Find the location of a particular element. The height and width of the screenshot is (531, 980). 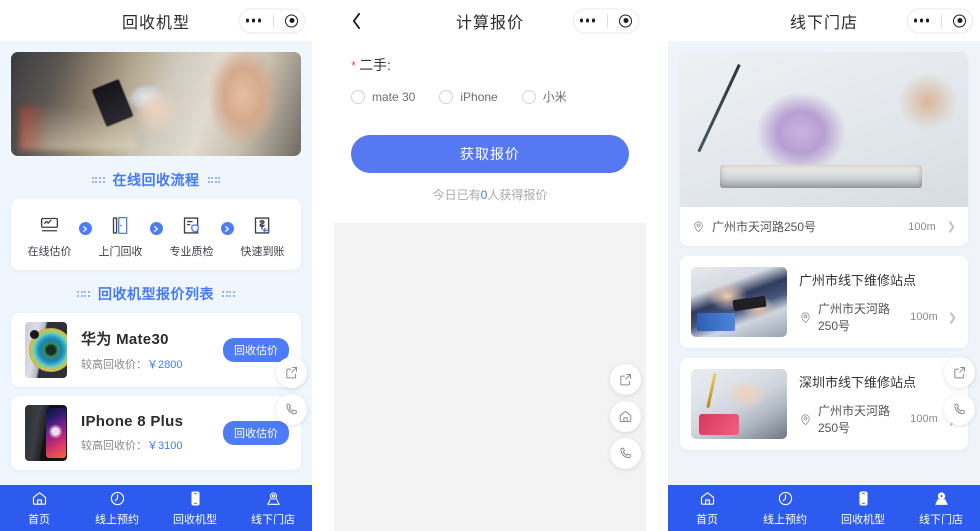

tabbar-panel3: 首页 线上预约 回收机型 线下门店 is located at coordinates (824, 508).